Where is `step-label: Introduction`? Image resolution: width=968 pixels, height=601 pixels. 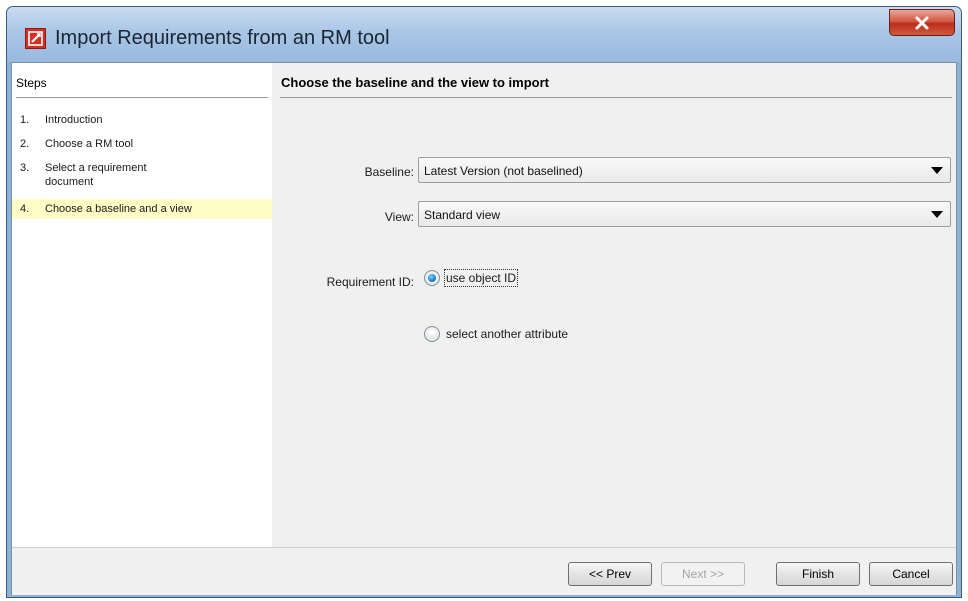 step-label: Introduction is located at coordinates (74, 120).